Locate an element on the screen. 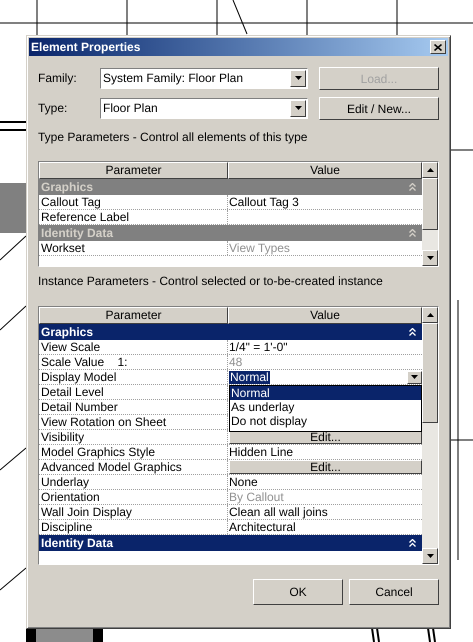 The height and width of the screenshot is (642, 473). dialog-button: OK is located at coordinates (298, 592).